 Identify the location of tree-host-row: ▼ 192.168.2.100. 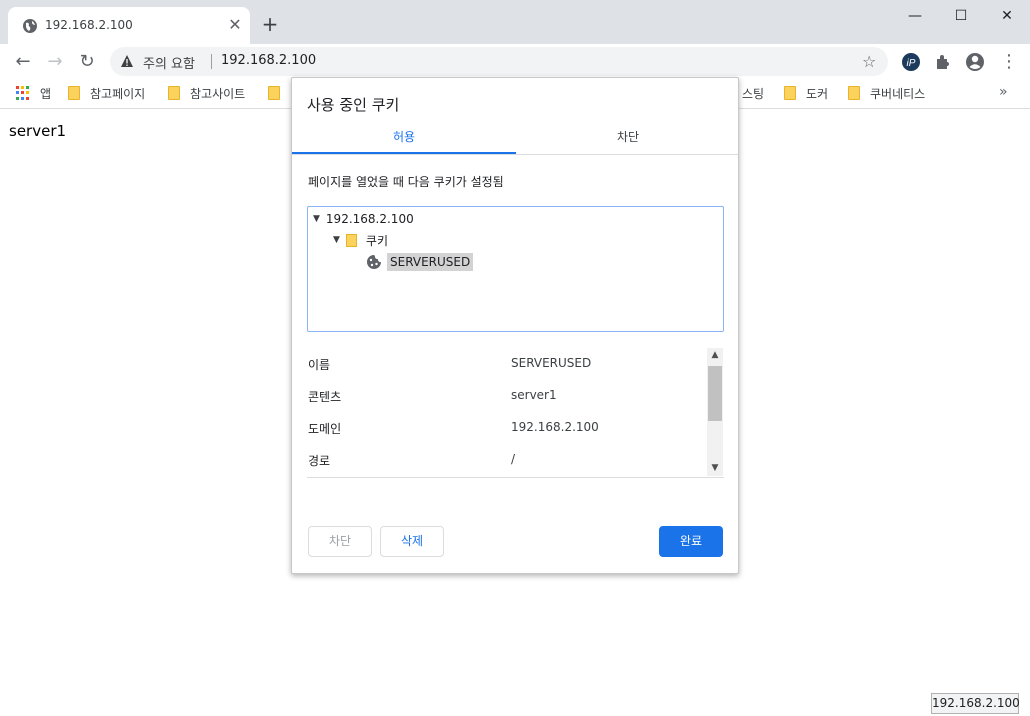
(363, 219).